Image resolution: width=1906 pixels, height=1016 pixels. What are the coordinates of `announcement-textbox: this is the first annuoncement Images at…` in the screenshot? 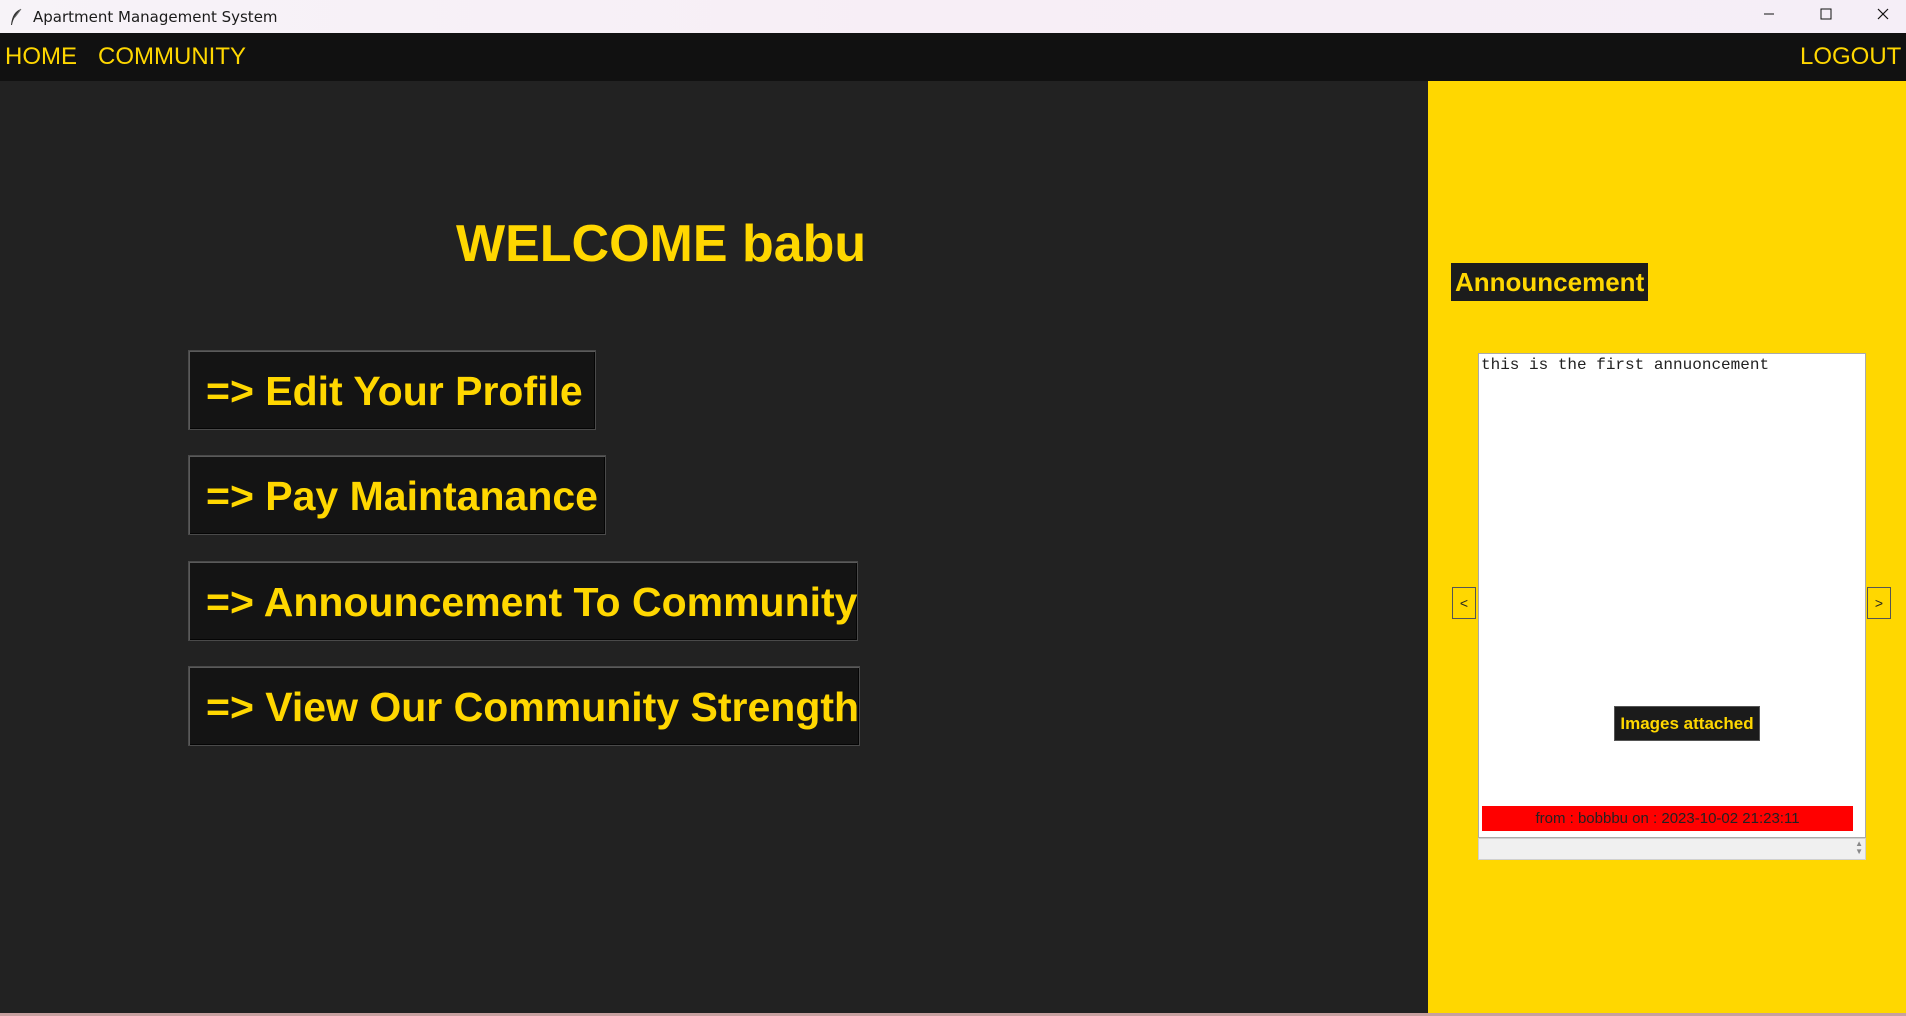 It's located at (1672, 595).